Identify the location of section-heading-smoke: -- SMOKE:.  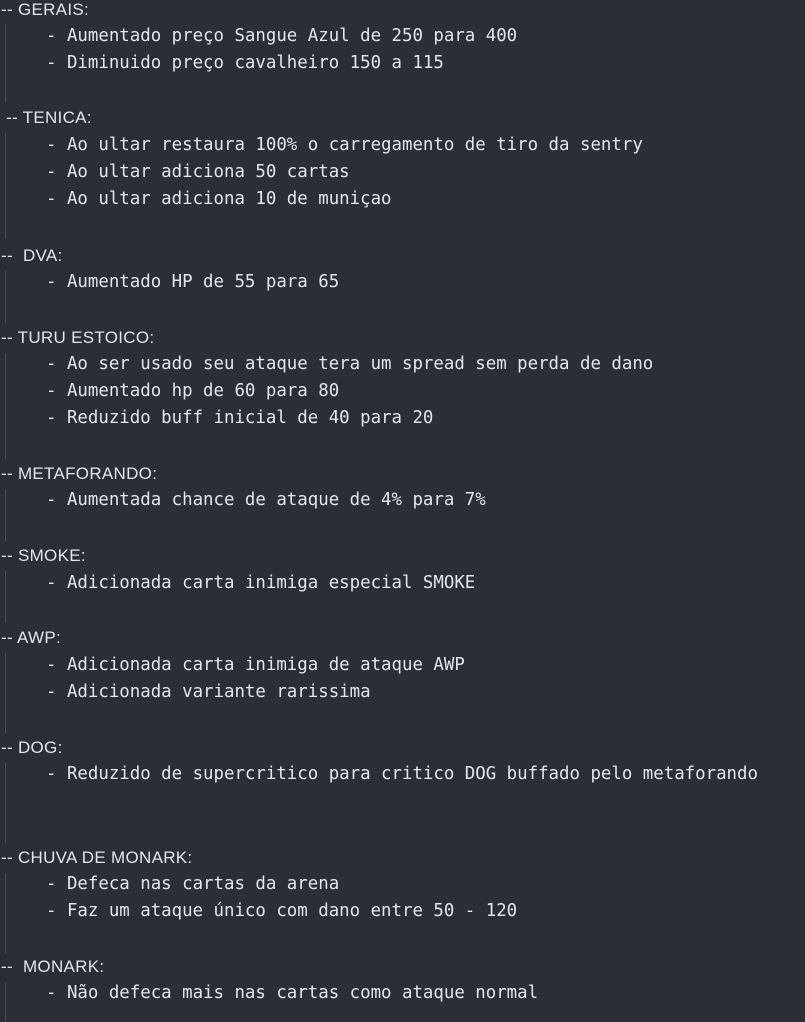
(43, 555).